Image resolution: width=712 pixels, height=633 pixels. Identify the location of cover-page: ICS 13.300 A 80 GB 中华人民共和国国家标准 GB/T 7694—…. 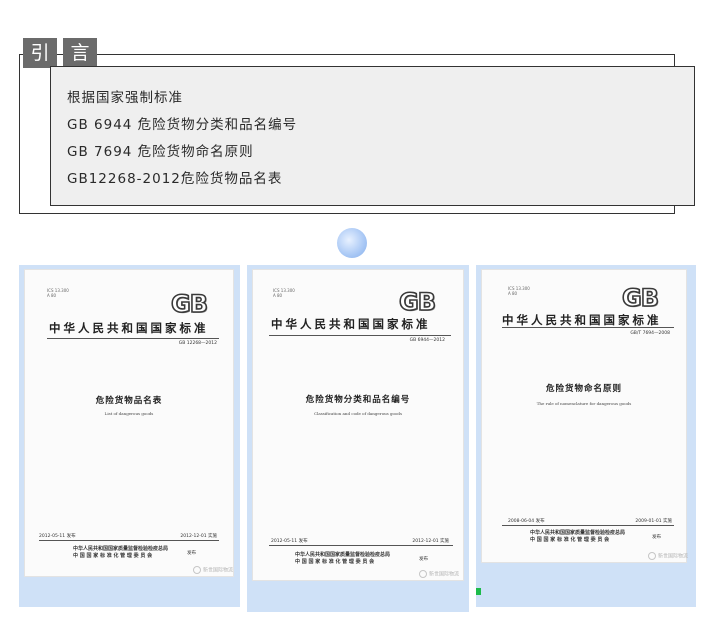
(584, 416).